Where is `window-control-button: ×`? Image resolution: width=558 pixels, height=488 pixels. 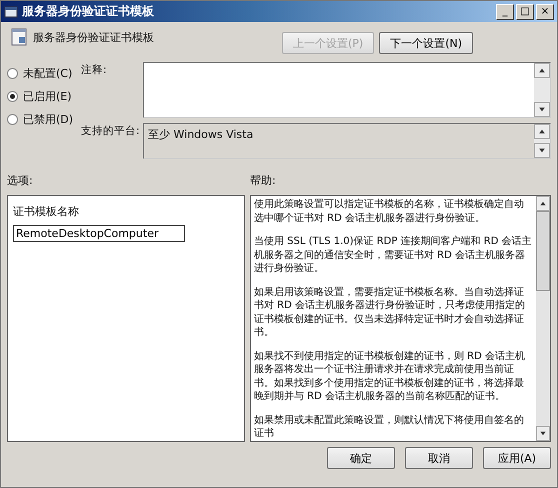 window-control-button: × is located at coordinates (545, 12).